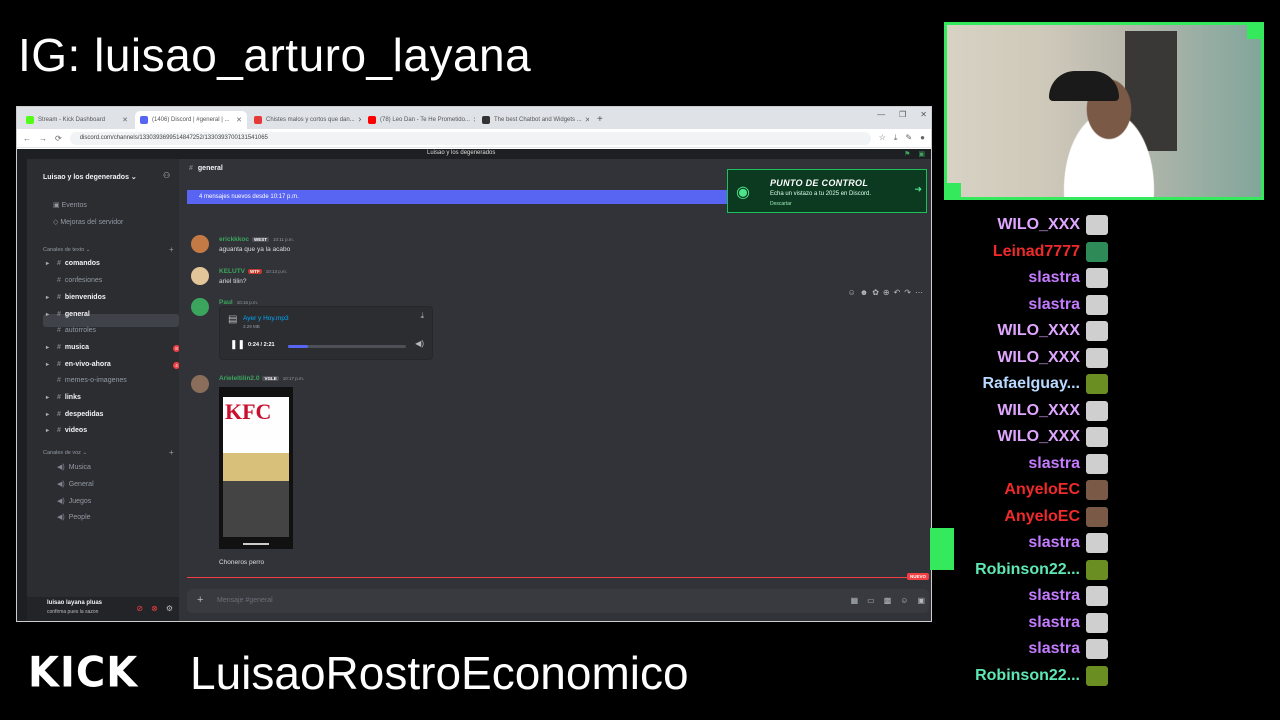 The image size is (1280, 720). What do you see at coordinates (918, 189) in the screenshot?
I see `arrow-right-icon: ➜` at bounding box center [918, 189].